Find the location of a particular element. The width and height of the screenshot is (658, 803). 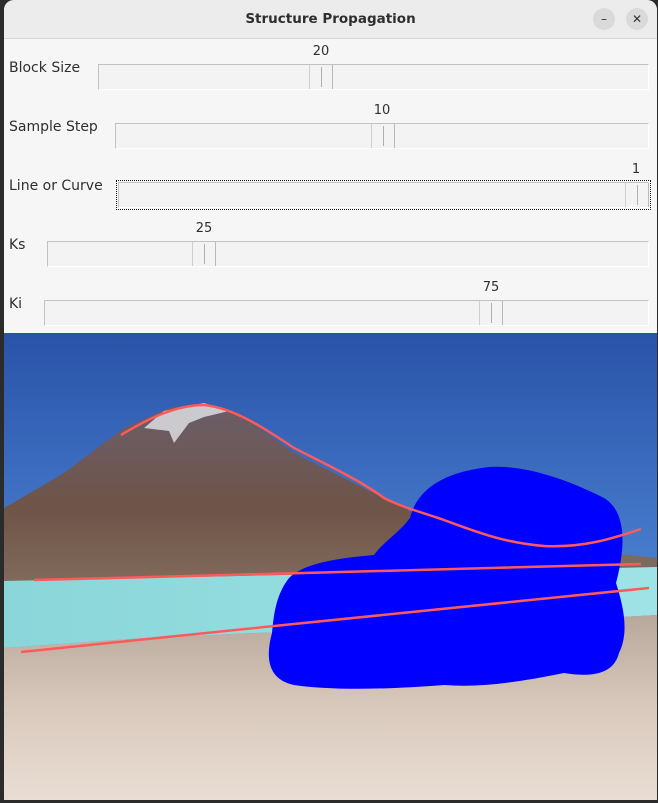

block-size-label: Block Size is located at coordinates (45, 68).